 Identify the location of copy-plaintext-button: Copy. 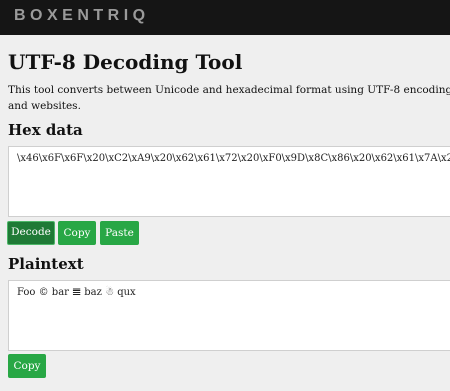
(27, 366).